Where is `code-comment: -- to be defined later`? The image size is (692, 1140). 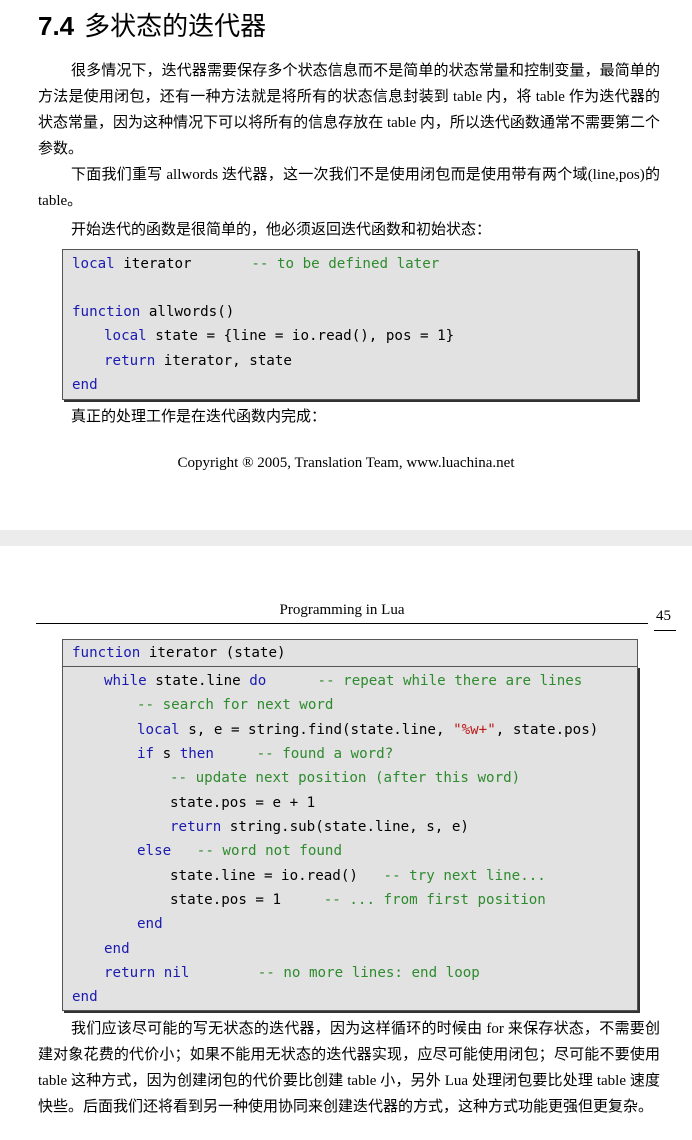 code-comment: -- to be defined later is located at coordinates (345, 264).